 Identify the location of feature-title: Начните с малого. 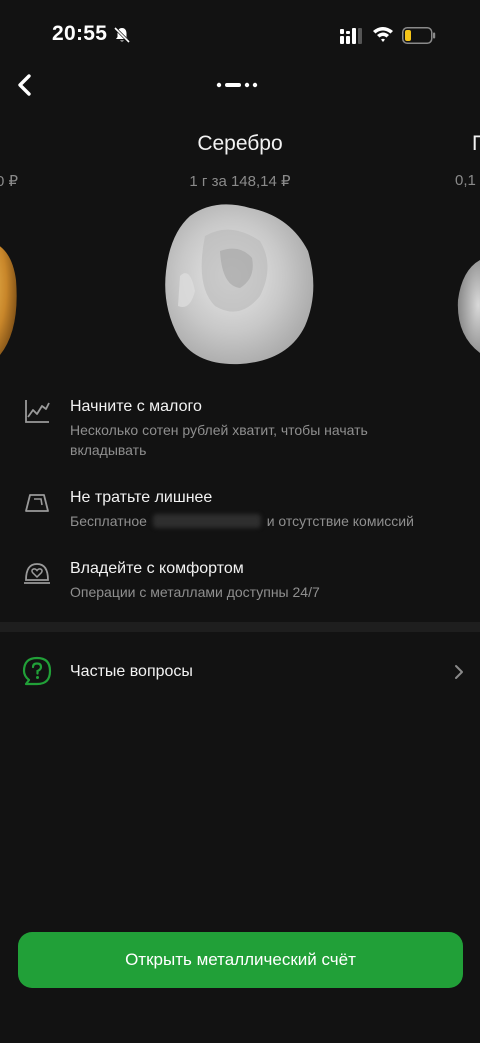
(136, 406).